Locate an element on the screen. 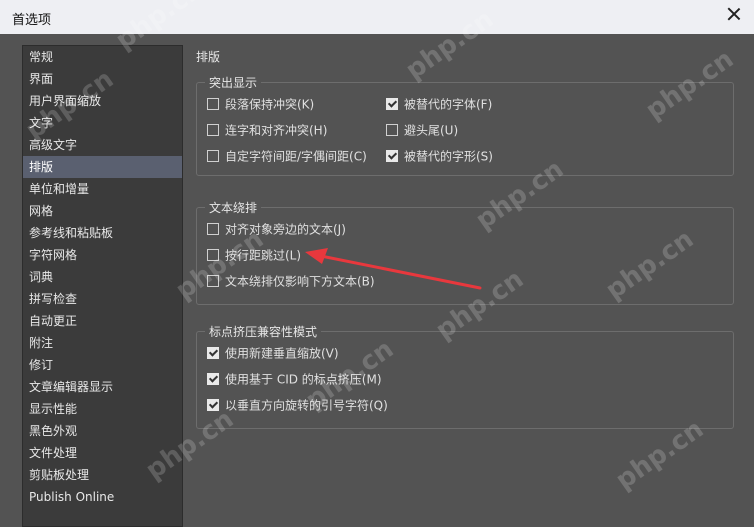 The width and height of the screenshot is (754, 527). sidebar-item-notes: 附注 is located at coordinates (102, 343).